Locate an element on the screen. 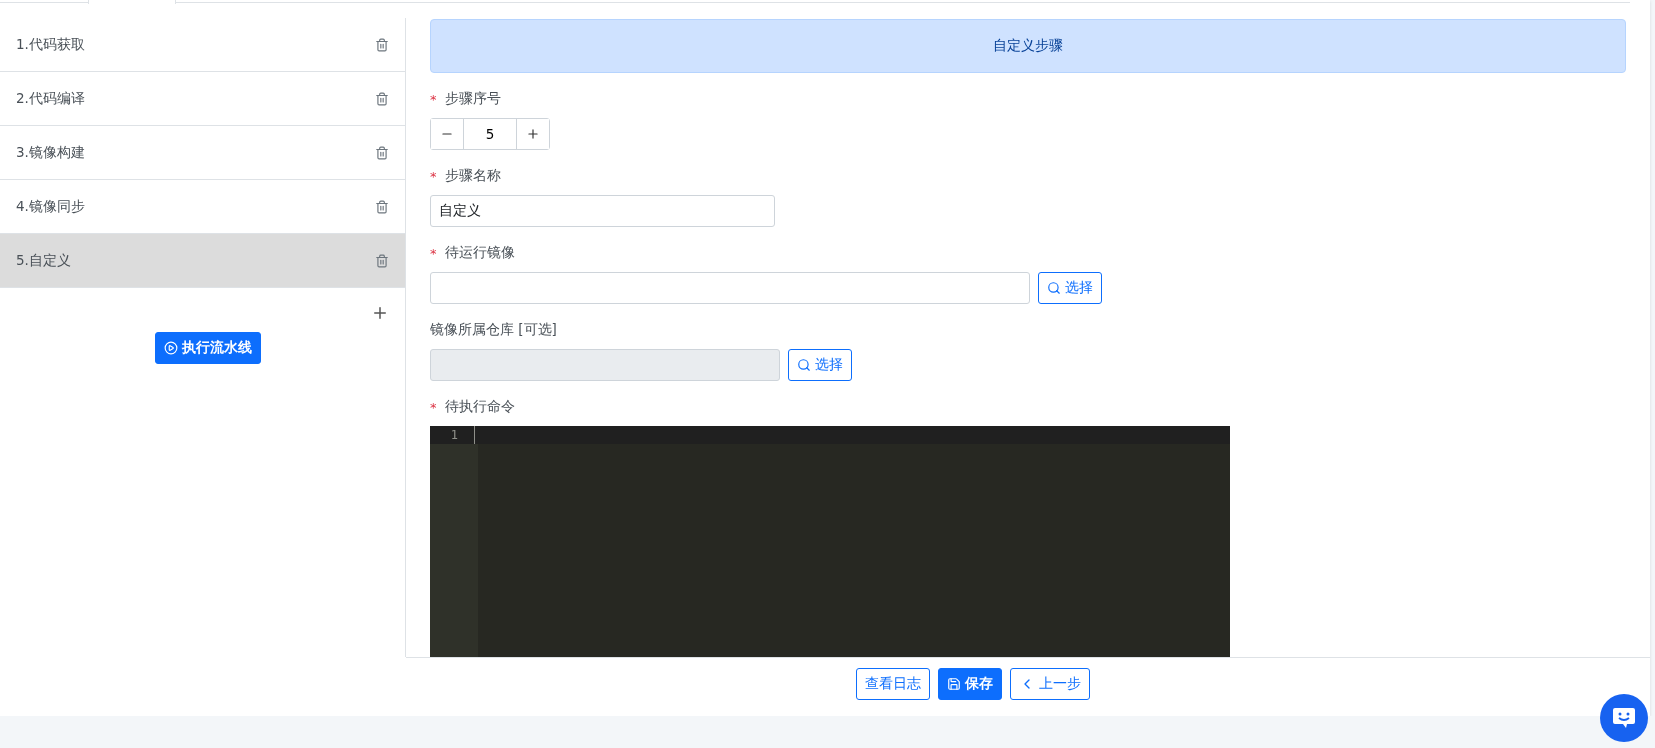 The width and height of the screenshot is (1655, 748). select-button: 选择 is located at coordinates (1070, 288).